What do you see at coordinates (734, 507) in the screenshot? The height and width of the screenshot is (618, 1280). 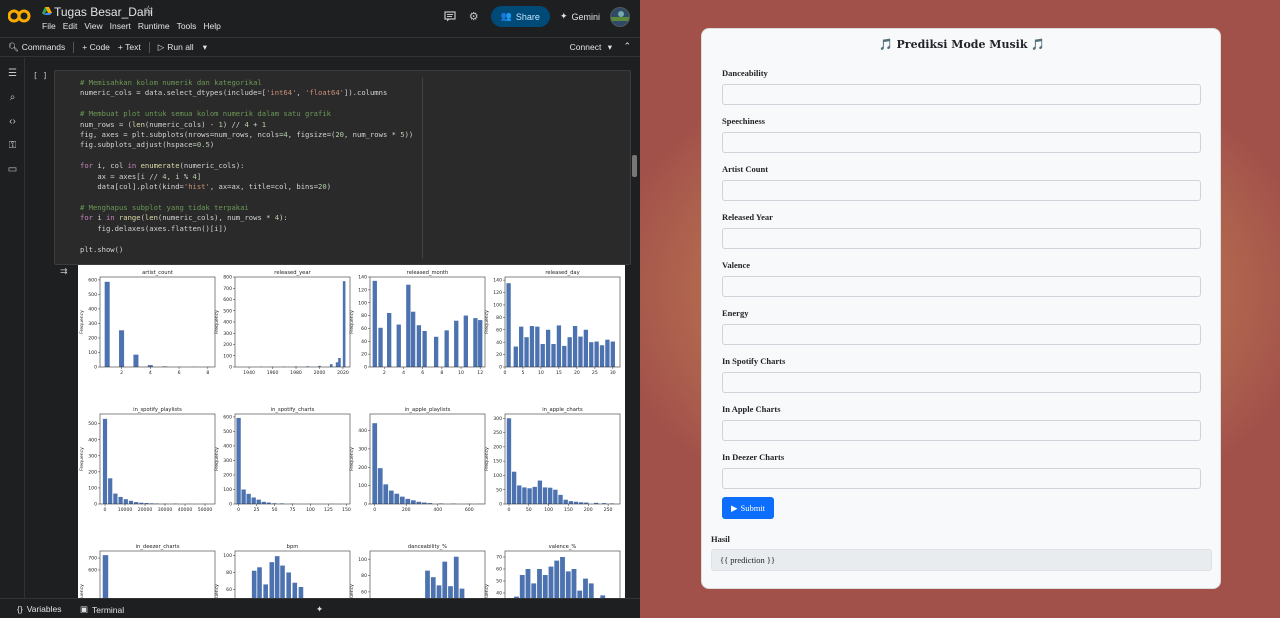 I see `play-icon: ▶` at bounding box center [734, 507].